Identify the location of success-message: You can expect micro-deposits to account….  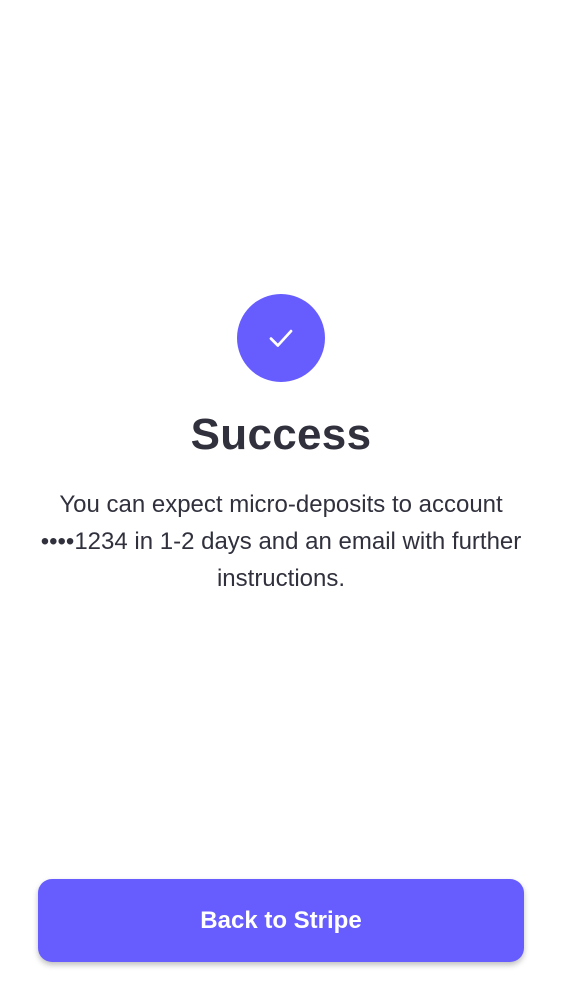
(281, 541).